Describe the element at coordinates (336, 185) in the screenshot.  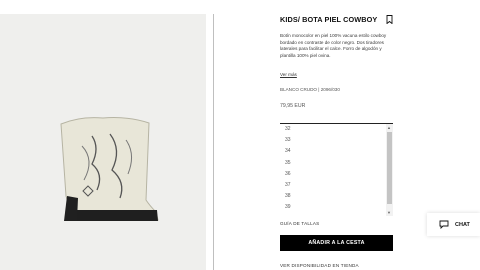
I see `size-option-37: 37` at that location.